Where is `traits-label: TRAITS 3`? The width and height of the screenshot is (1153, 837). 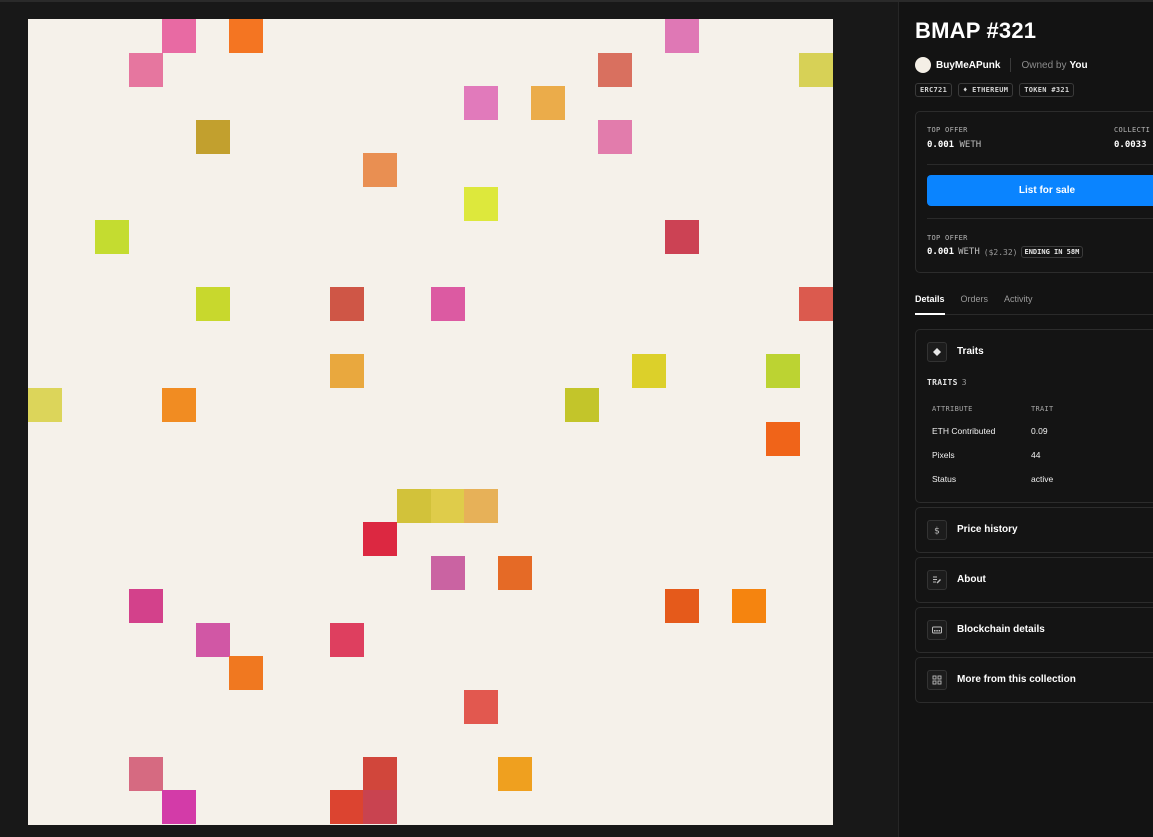
traits-label: TRAITS 3 is located at coordinates (947, 382).